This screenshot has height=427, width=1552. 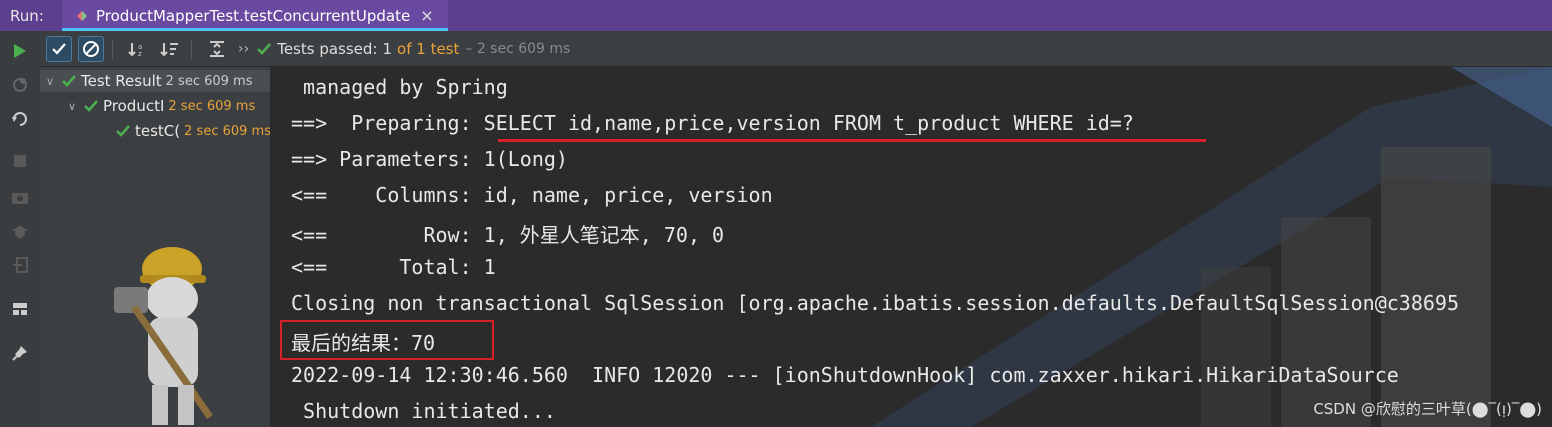 What do you see at coordinates (387, 48) in the screenshot?
I see `tests-passed-count: 1` at bounding box center [387, 48].